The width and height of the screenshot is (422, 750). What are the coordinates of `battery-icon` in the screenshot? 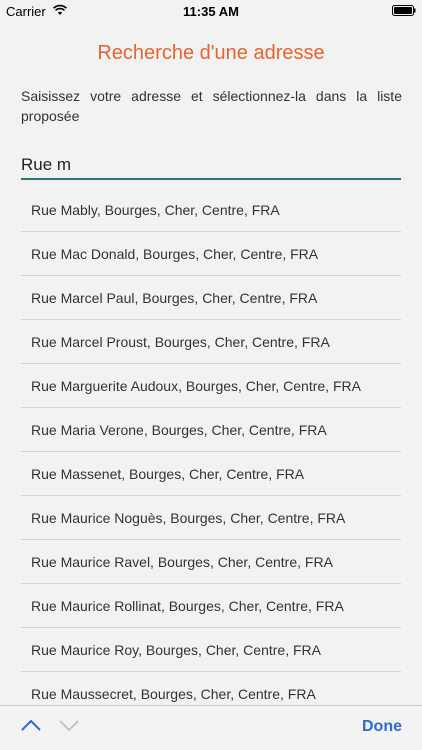 It's located at (404, 10).